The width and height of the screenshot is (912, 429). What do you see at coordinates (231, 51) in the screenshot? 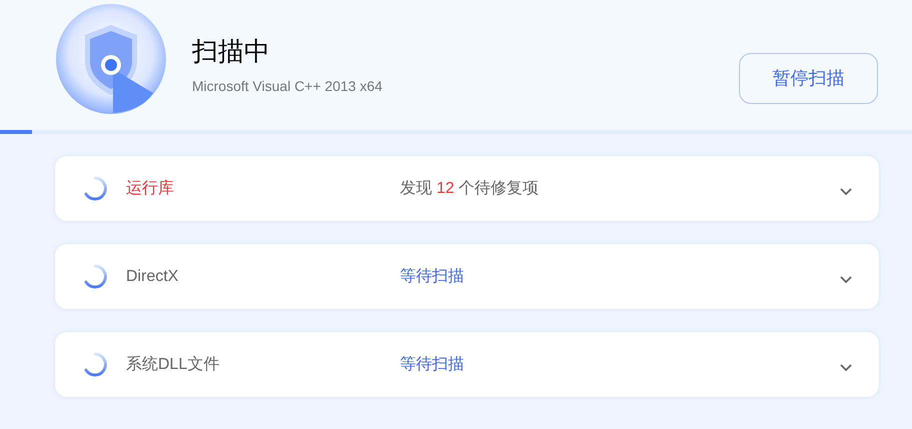
I see `scan-title: 扫描中` at bounding box center [231, 51].